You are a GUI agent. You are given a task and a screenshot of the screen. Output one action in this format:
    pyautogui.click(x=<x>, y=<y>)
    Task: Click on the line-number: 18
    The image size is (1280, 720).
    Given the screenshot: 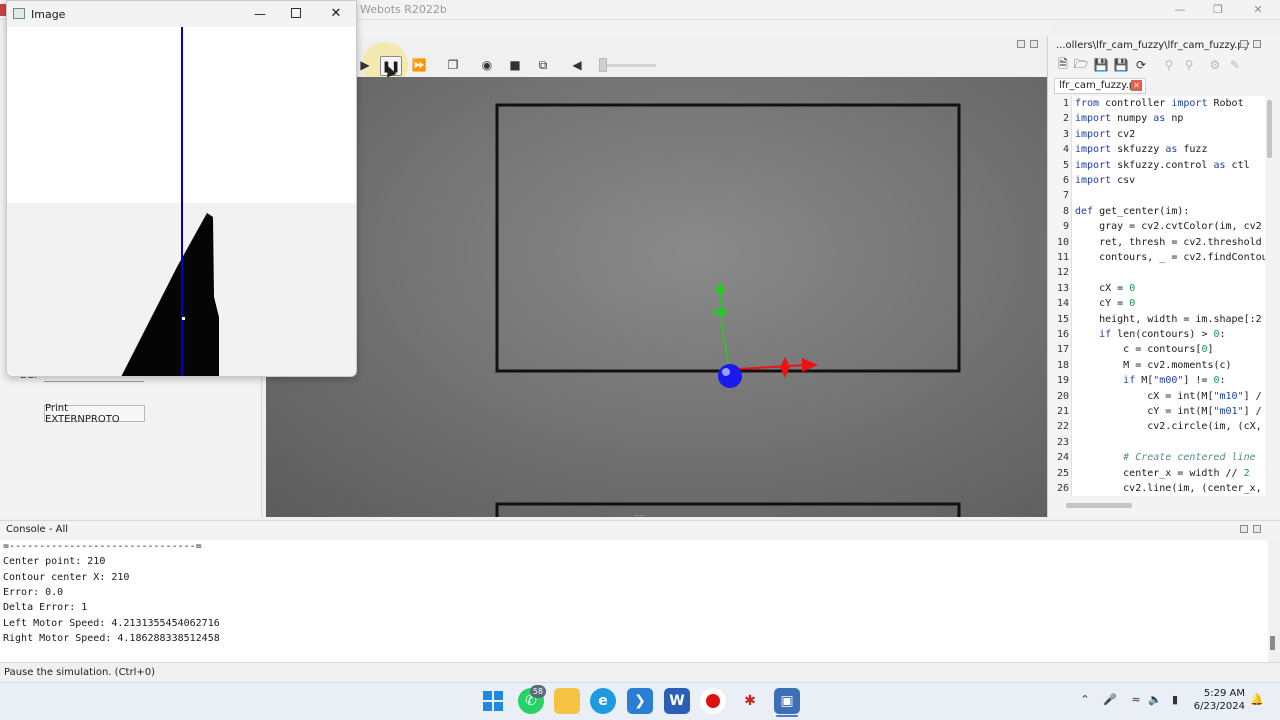 What is the action you would take?
    pyautogui.click(x=1062, y=365)
    